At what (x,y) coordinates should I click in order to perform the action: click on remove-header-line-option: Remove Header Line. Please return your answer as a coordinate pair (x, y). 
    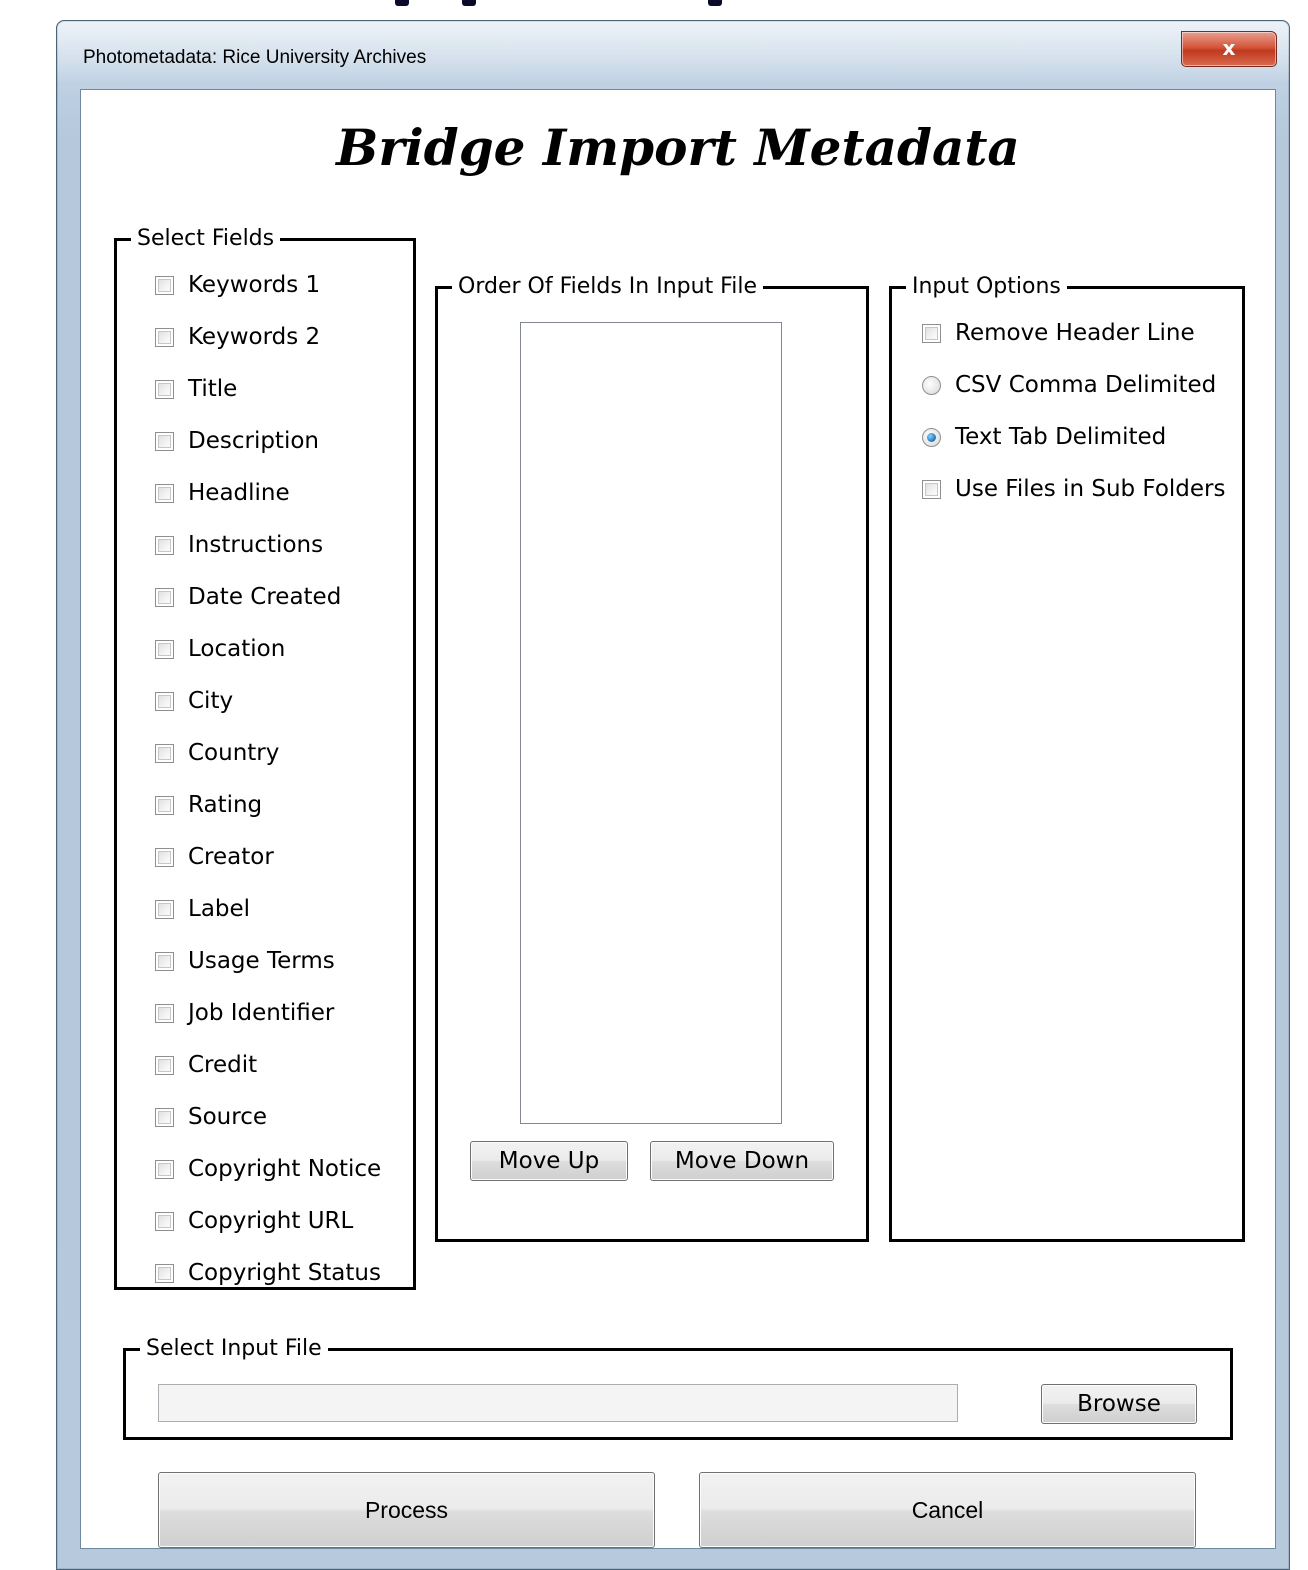
    Looking at the image, I should click on (1058, 333).